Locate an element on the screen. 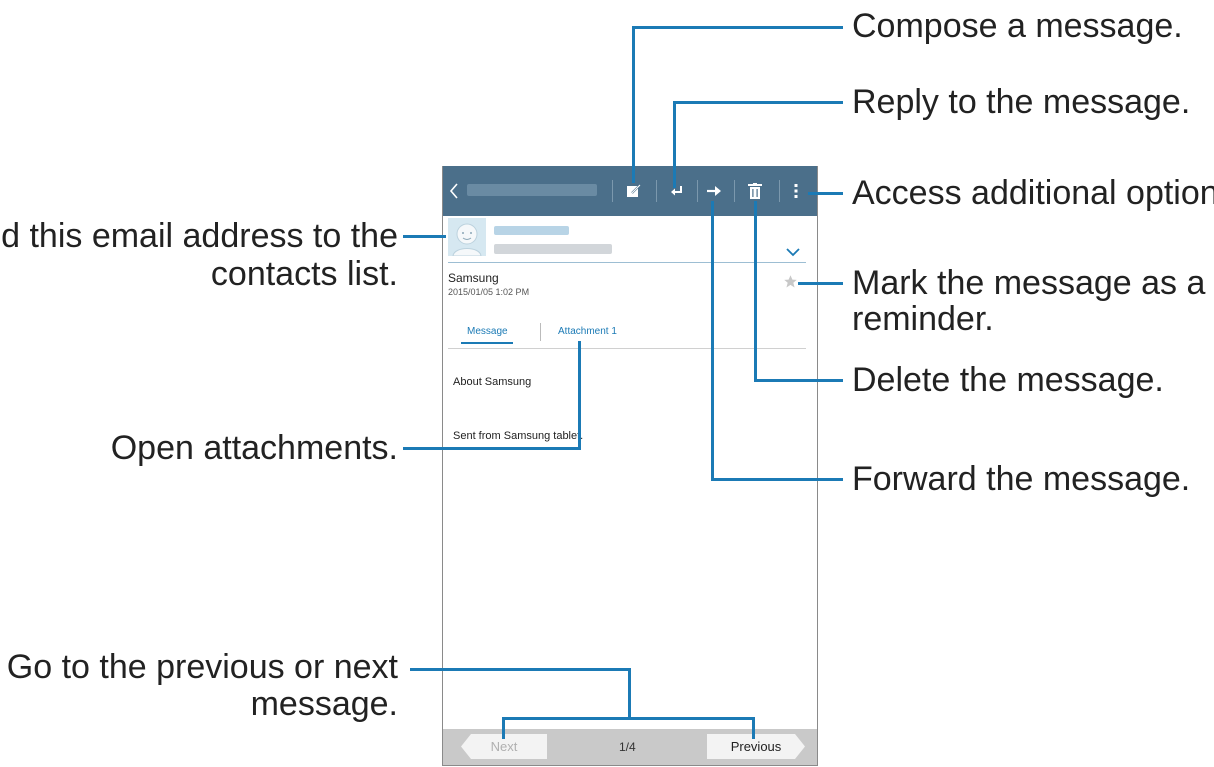 The height and width of the screenshot is (767, 1214). callout-reply: Reply to the message. is located at coordinates (1021, 102).